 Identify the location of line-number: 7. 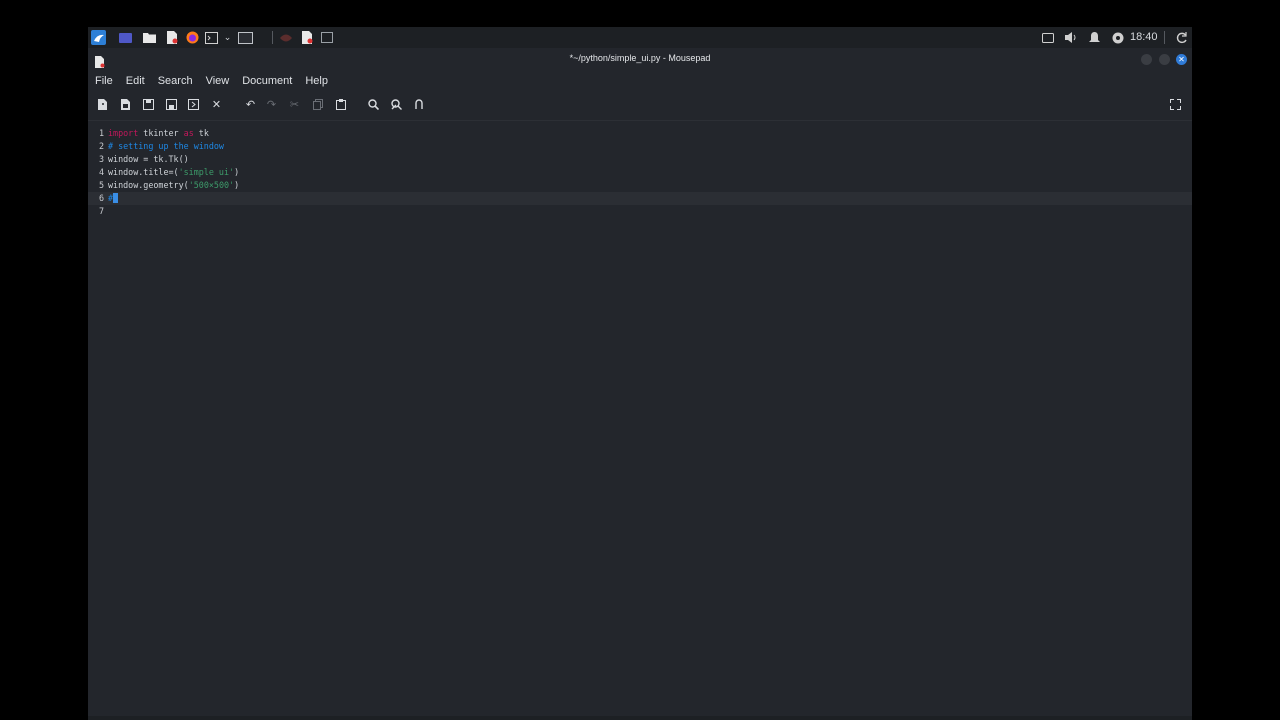
(101, 211).